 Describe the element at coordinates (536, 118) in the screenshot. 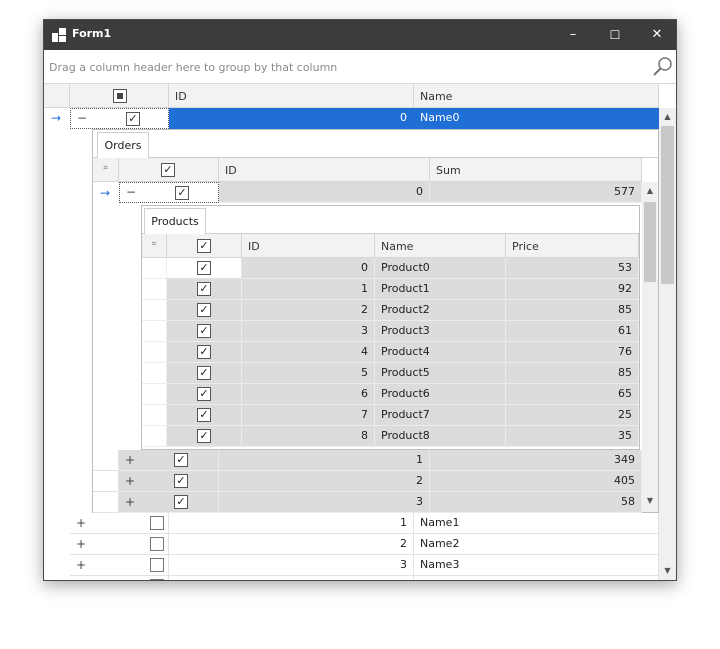

I see `main-row-0-name: Name0` at that location.